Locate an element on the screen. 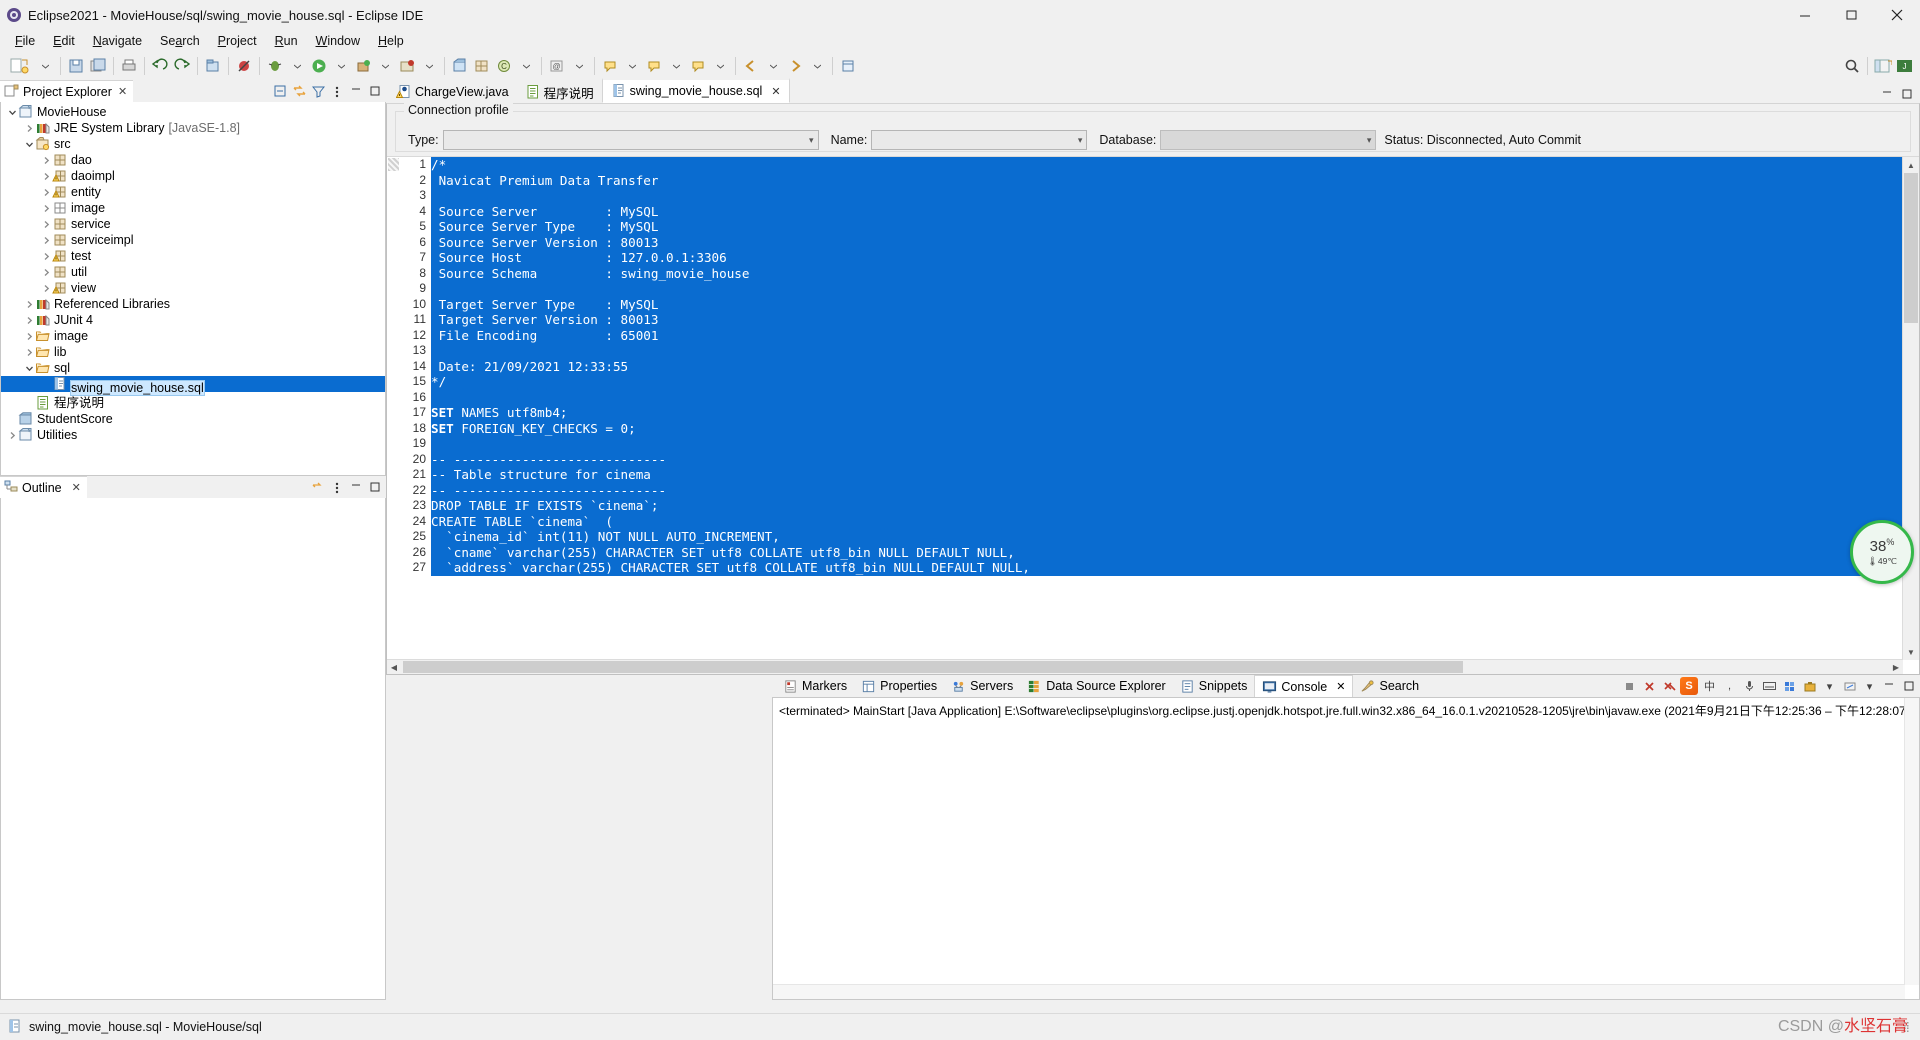 The image size is (1920, 1040). database-combo: ▾ is located at coordinates (1268, 140).